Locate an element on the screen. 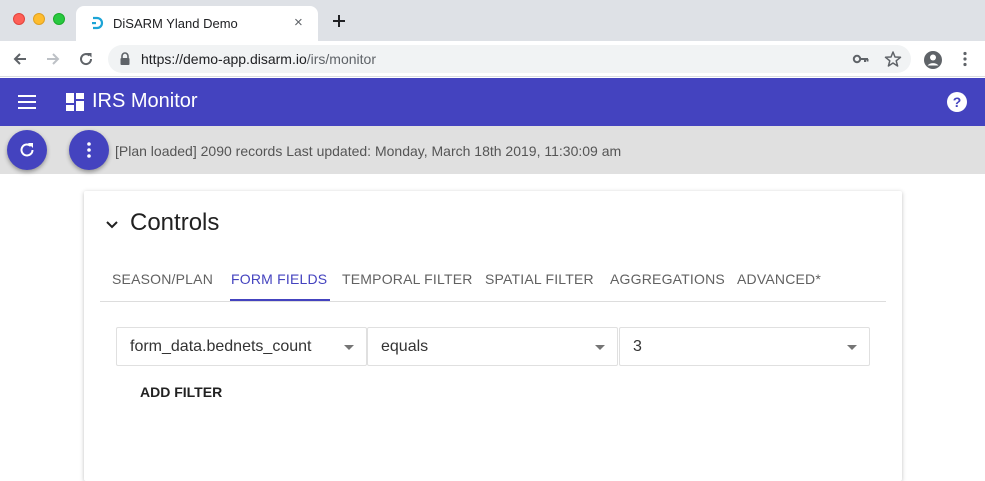  controls-title: Controls is located at coordinates (175, 222).